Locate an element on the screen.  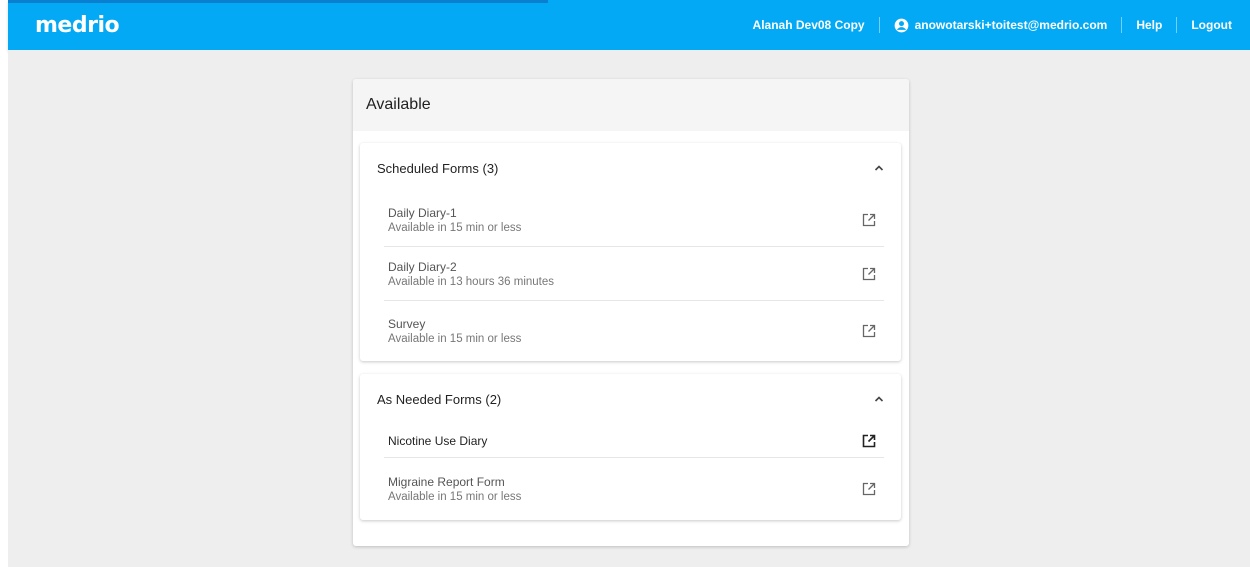
form-row-survey: Survey Available in 15 min or less is located at coordinates (634, 331).